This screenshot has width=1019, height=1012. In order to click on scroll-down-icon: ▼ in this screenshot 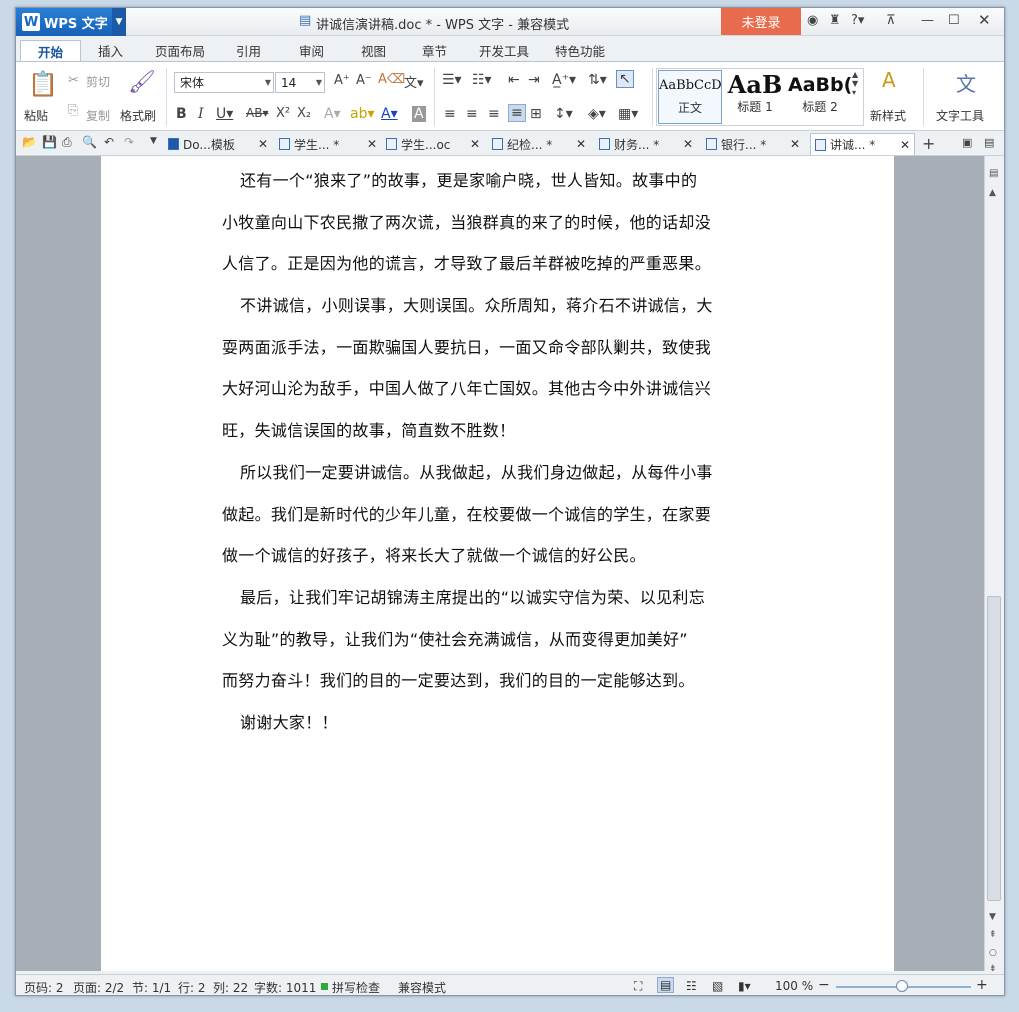, I will do `click(992, 917)`.